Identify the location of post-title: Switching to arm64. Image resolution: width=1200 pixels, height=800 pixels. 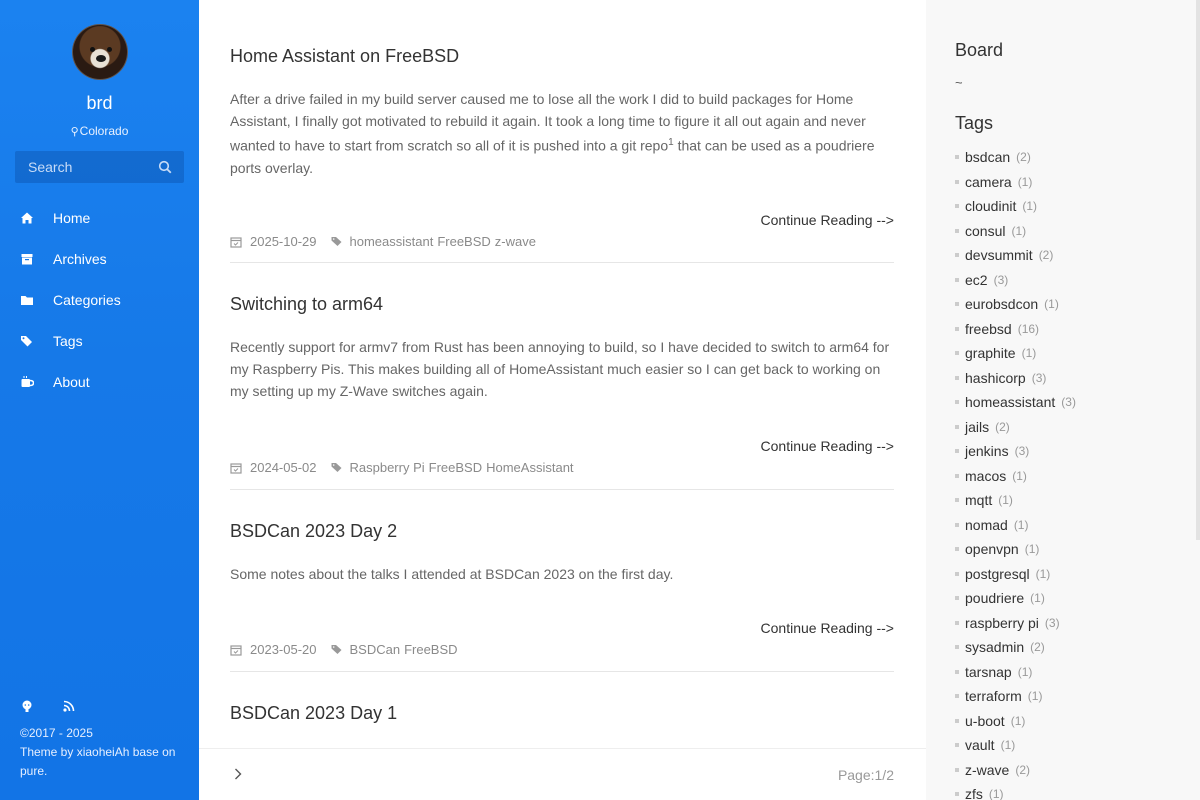
(562, 304).